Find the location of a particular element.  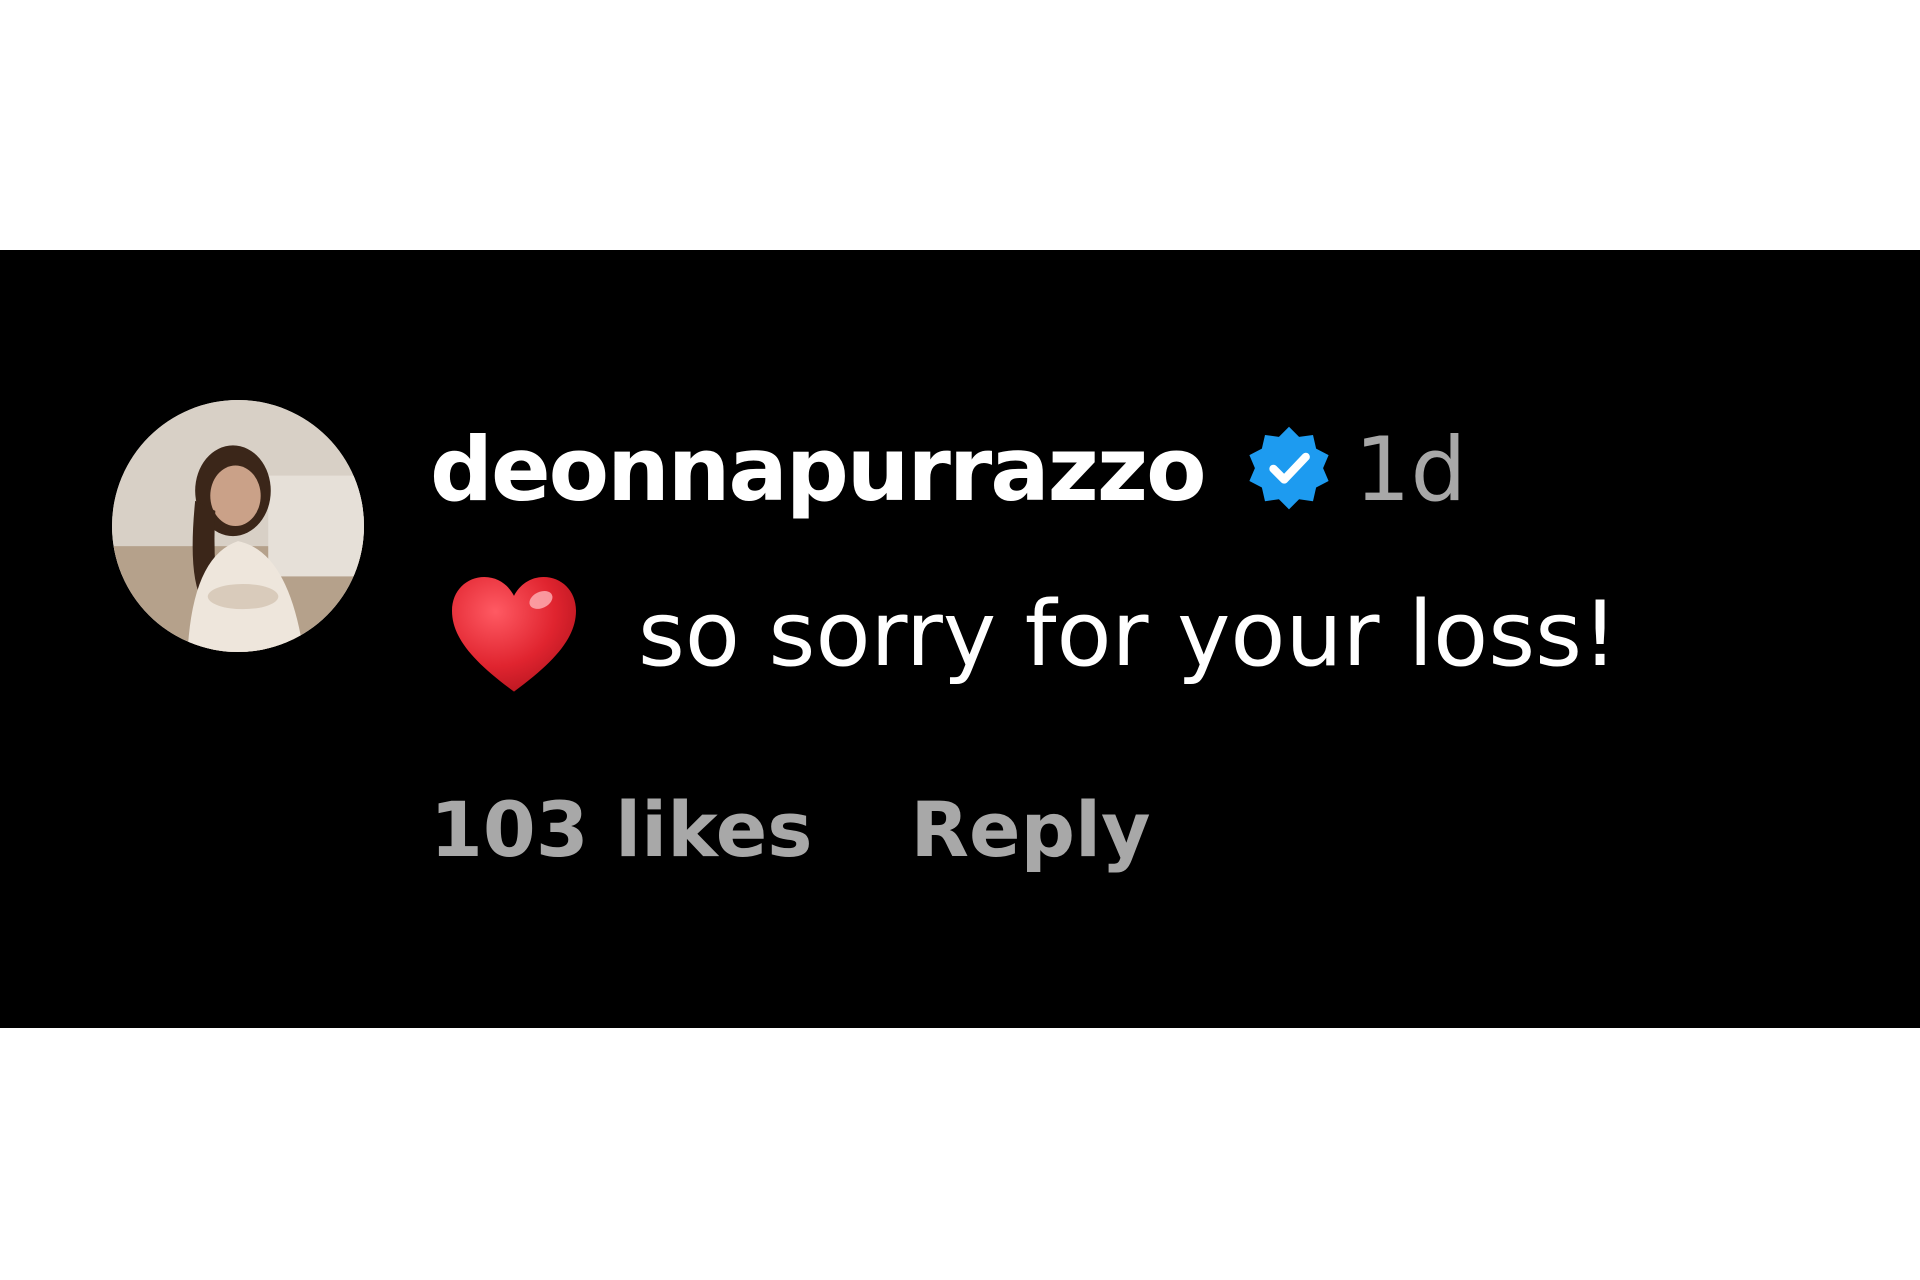

comment-actions: 103 likes Reply is located at coordinates (790, 830).